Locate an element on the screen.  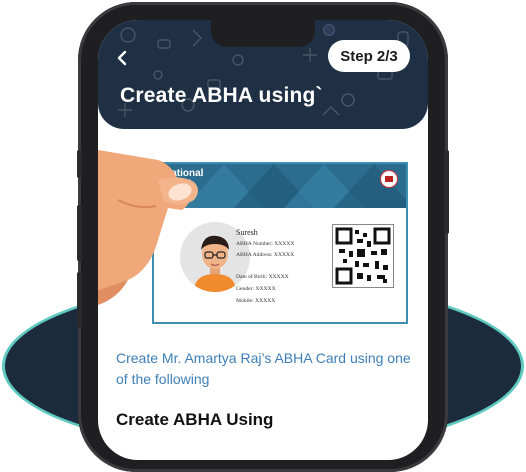
step-indicator-badge: Step 2/3 is located at coordinates (369, 56).